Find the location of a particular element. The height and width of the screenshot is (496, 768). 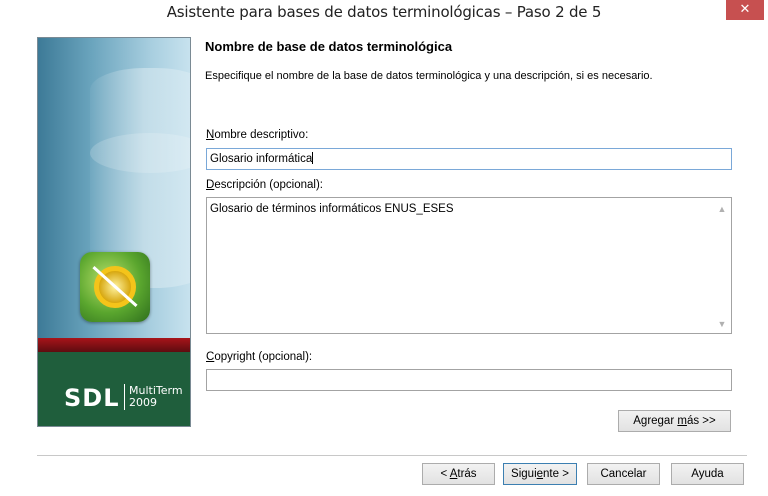

copyright-input is located at coordinates (469, 380).